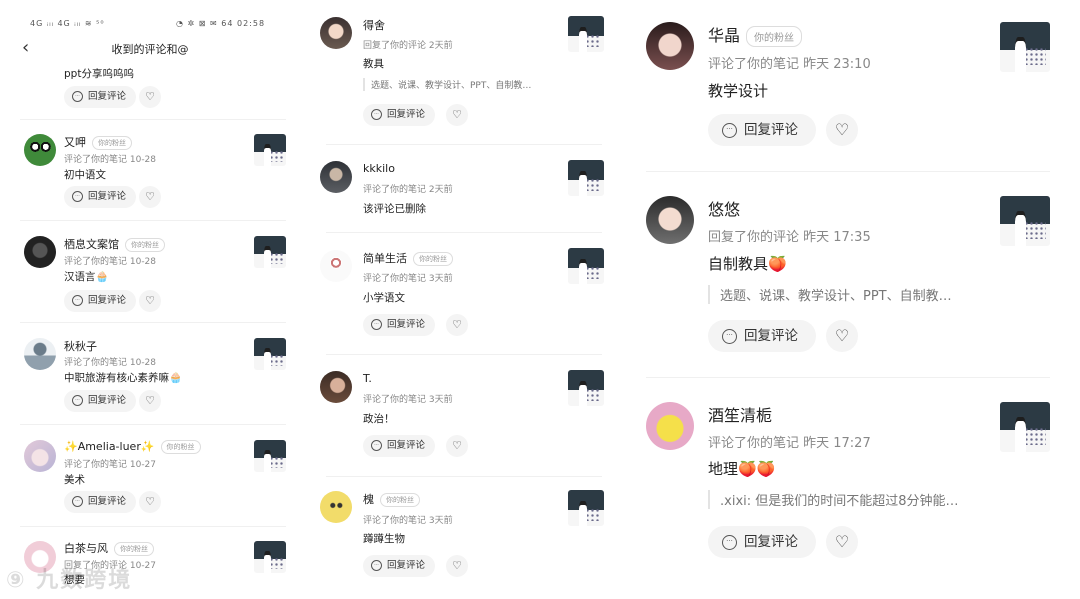 The height and width of the screenshot is (599, 1080). I want to click on status-icons: ◔ ✲ ⊠ ✉ 64 02:58, so click(221, 23).